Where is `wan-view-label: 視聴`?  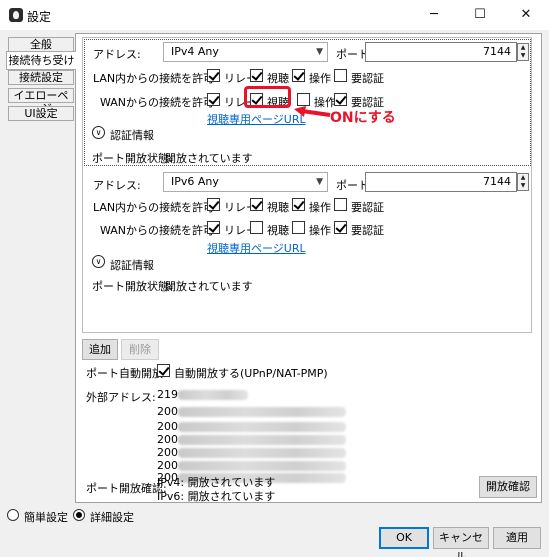
wan-view-label: 視聴 is located at coordinates (278, 230).